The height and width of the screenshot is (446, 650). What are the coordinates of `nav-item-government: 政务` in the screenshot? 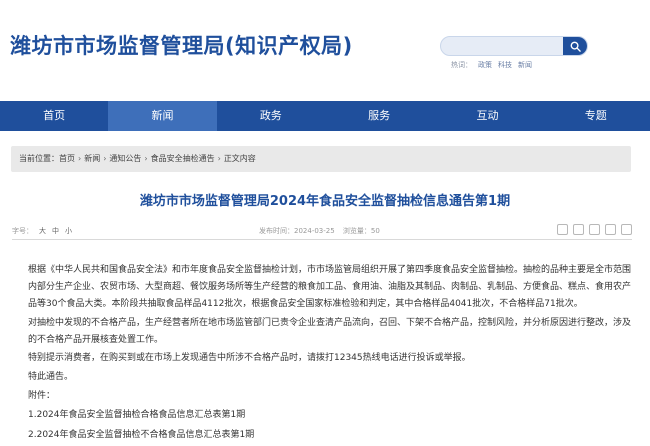 It's located at (271, 116).